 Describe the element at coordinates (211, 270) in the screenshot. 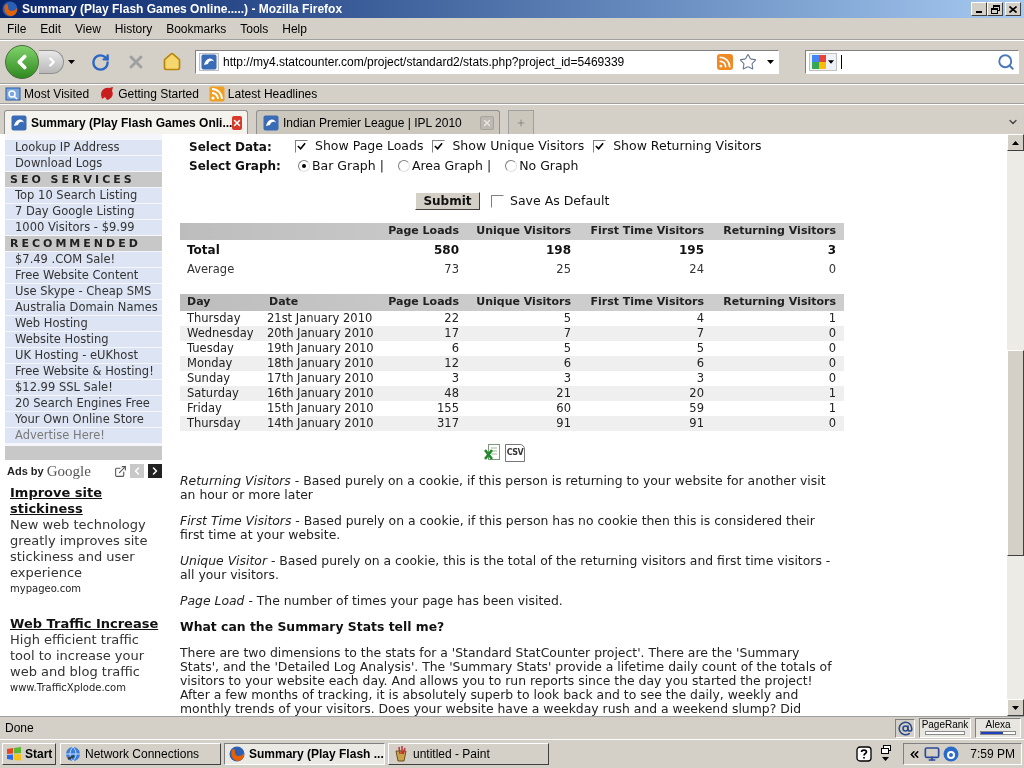

I see `row-label: Average` at that location.